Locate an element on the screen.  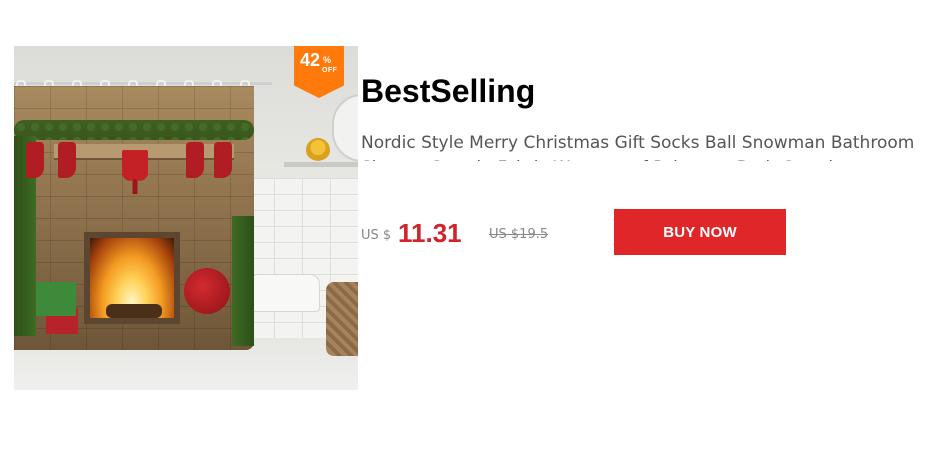
currency-label: US $ is located at coordinates (376, 235).